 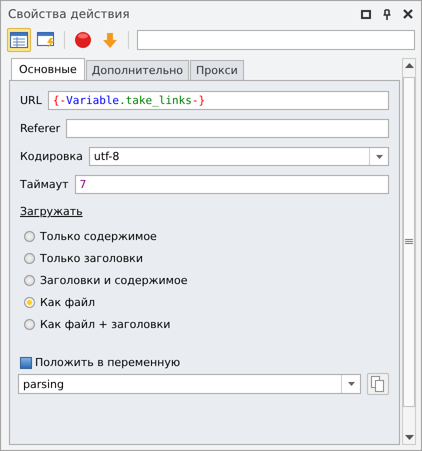 What do you see at coordinates (83, 40) in the screenshot?
I see `stop-icon` at bounding box center [83, 40].